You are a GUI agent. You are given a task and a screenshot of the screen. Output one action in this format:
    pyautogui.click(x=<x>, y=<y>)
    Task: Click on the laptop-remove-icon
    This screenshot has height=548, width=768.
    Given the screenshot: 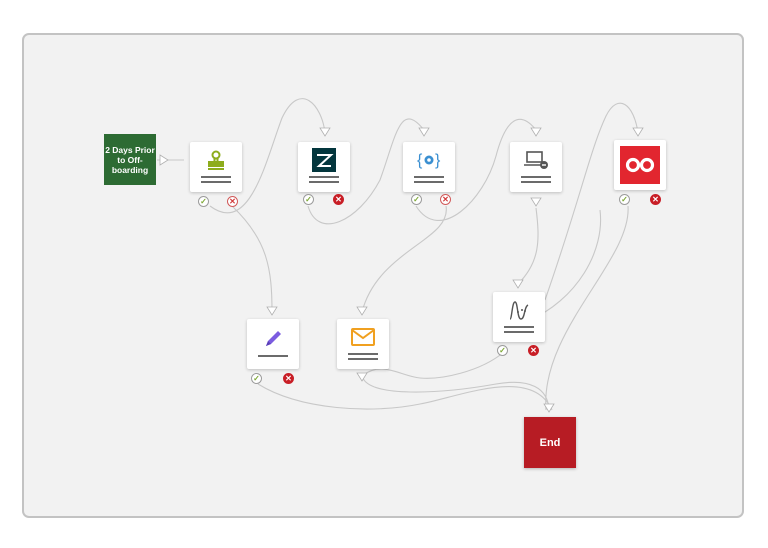 What is the action you would take?
    pyautogui.click(x=536, y=160)
    